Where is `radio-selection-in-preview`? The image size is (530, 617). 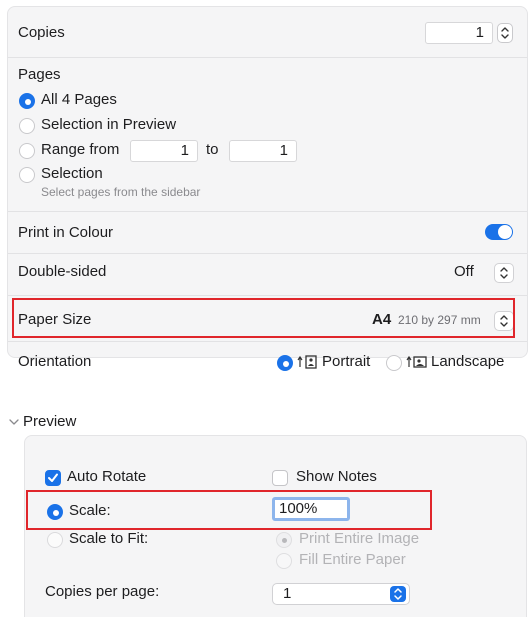
radio-selection-in-preview is located at coordinates (27, 126).